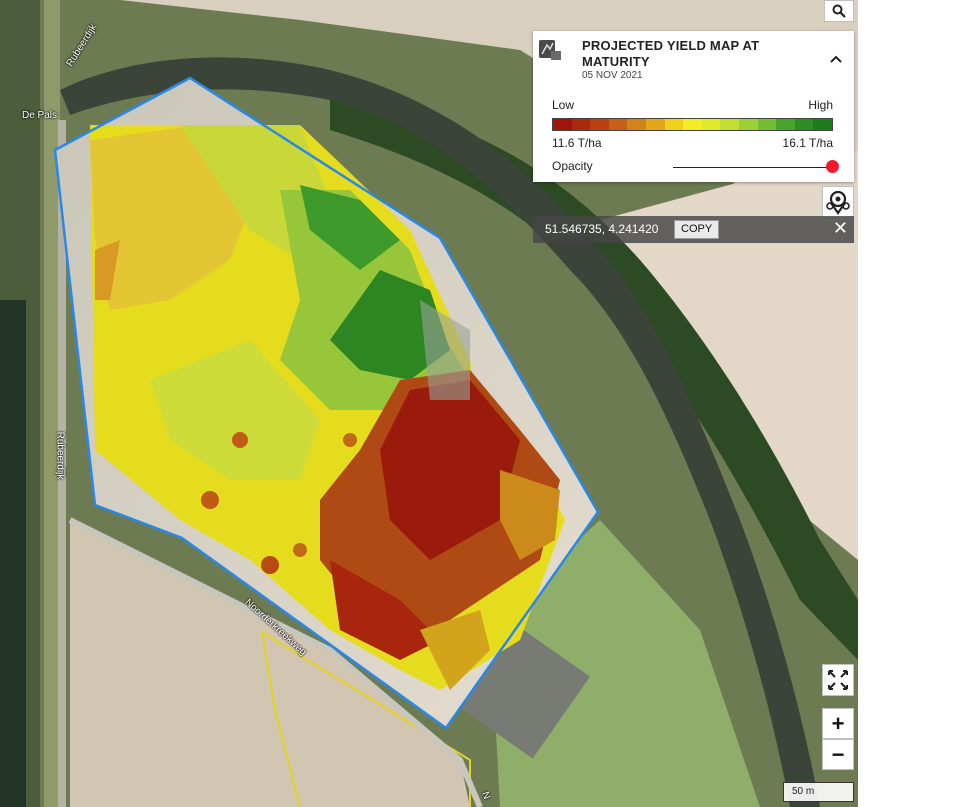 This screenshot has width=978, height=807. I want to click on legend-min-value: 11.6 T/ha, so click(577, 143).